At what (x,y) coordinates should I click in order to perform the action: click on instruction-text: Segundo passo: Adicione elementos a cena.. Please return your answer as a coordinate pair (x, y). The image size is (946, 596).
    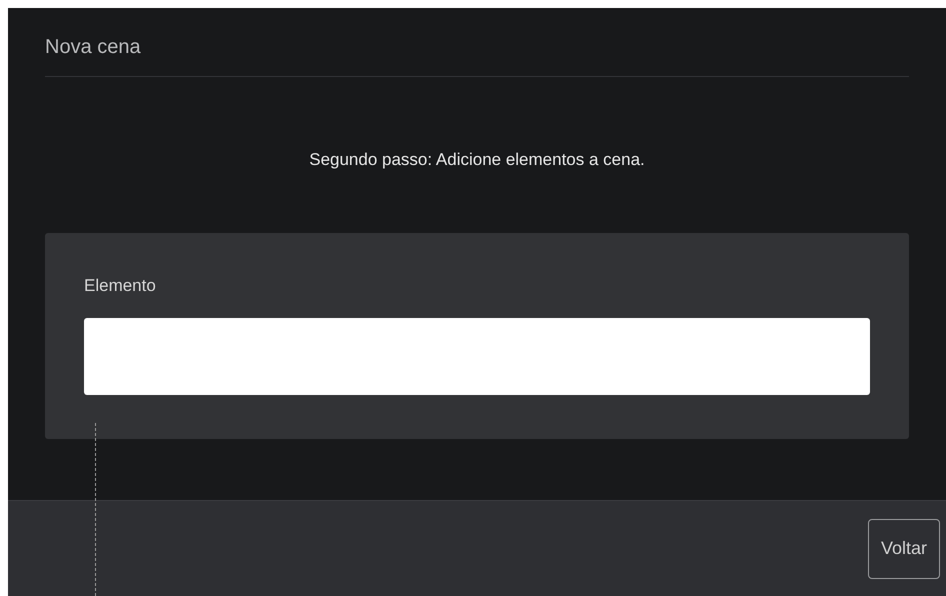
    Looking at the image, I should click on (477, 160).